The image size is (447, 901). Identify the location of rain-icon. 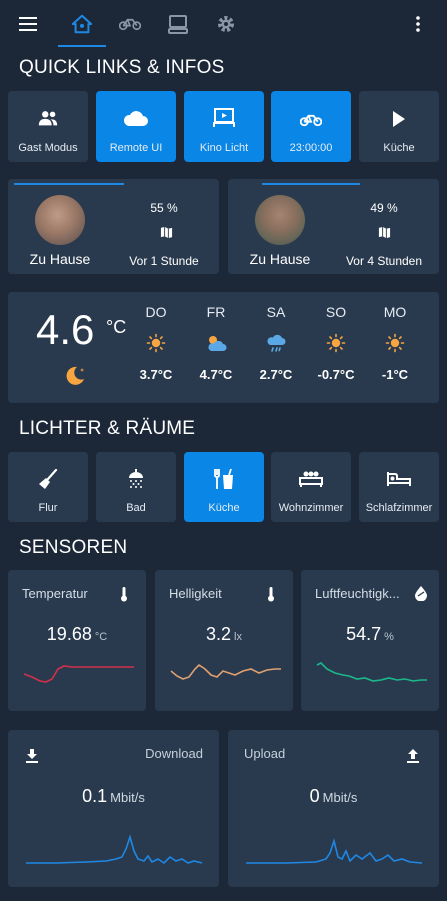
(276, 343).